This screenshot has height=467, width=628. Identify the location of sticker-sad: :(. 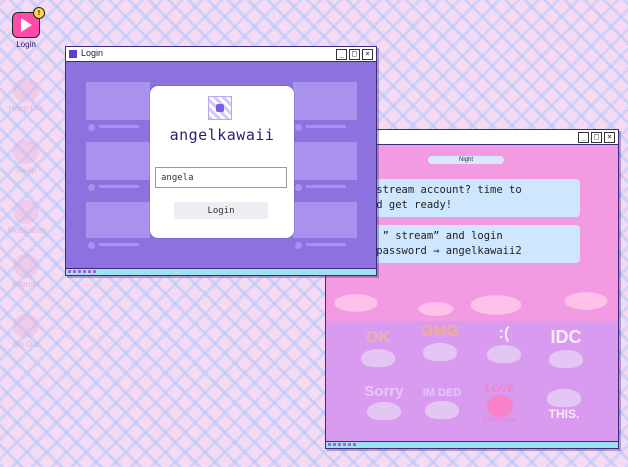
(504, 344).